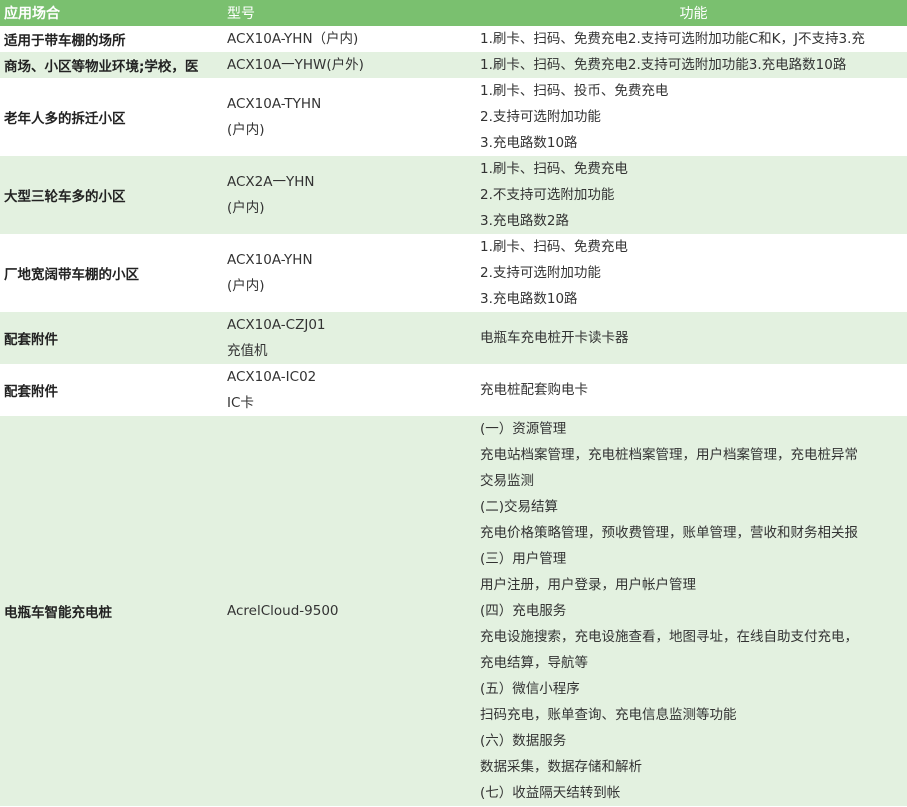 The width and height of the screenshot is (907, 807). What do you see at coordinates (58, 613) in the screenshot?
I see `cell-scene: 电瓶车智能充电桩` at bounding box center [58, 613].